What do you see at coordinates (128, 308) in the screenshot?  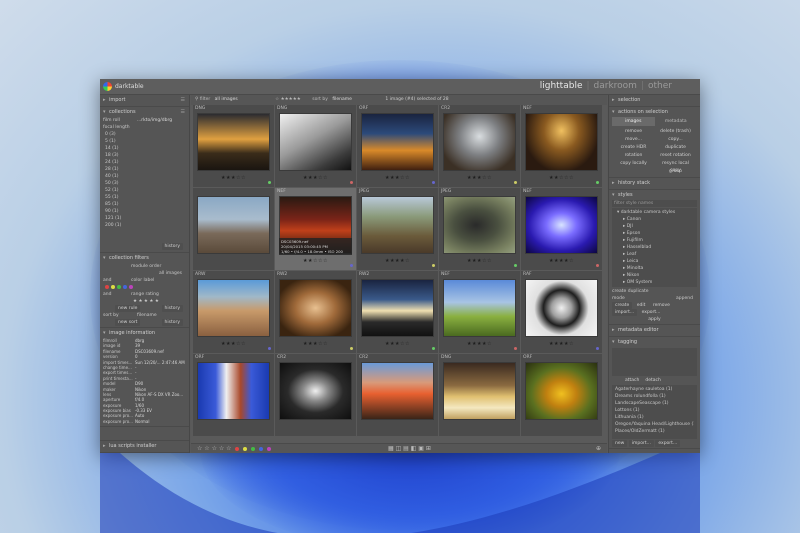 I see `new-rule-button: new rule` at bounding box center [128, 308].